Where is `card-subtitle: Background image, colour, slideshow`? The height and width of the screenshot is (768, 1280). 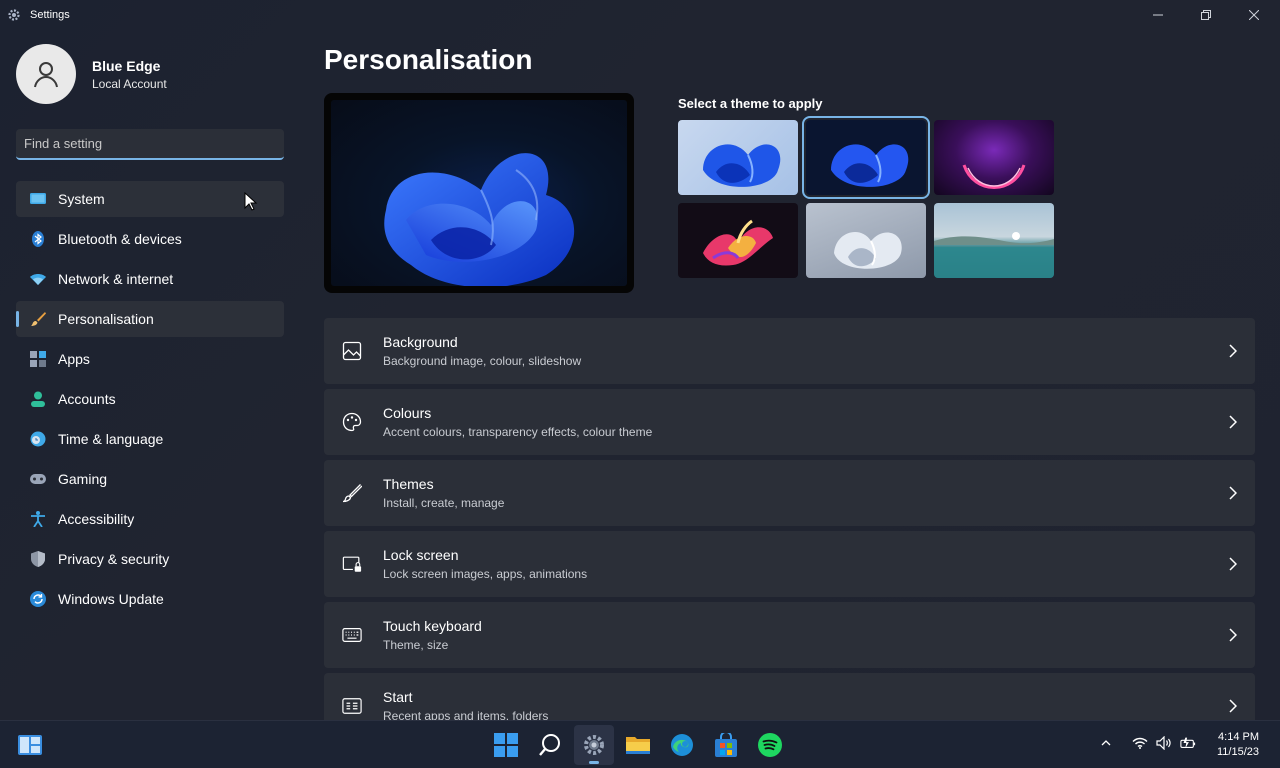 card-subtitle: Background image, colour, slideshow is located at coordinates (482, 361).